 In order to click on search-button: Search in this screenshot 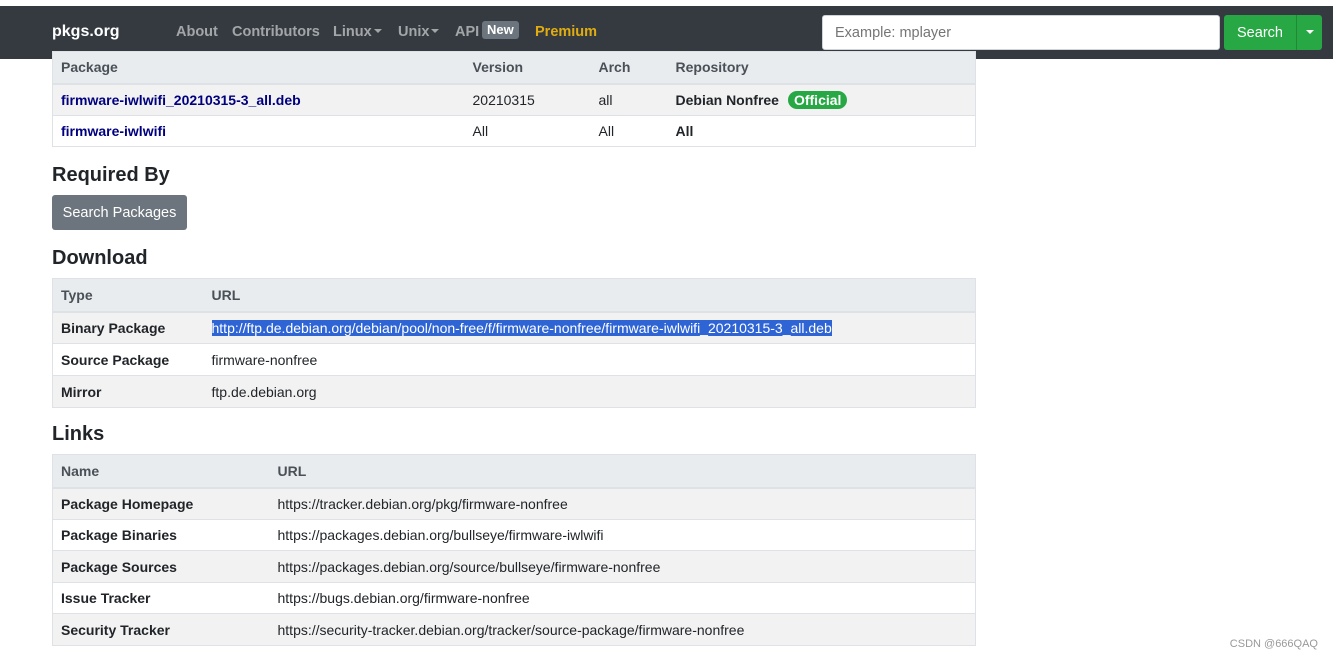, I will do `click(1260, 32)`.